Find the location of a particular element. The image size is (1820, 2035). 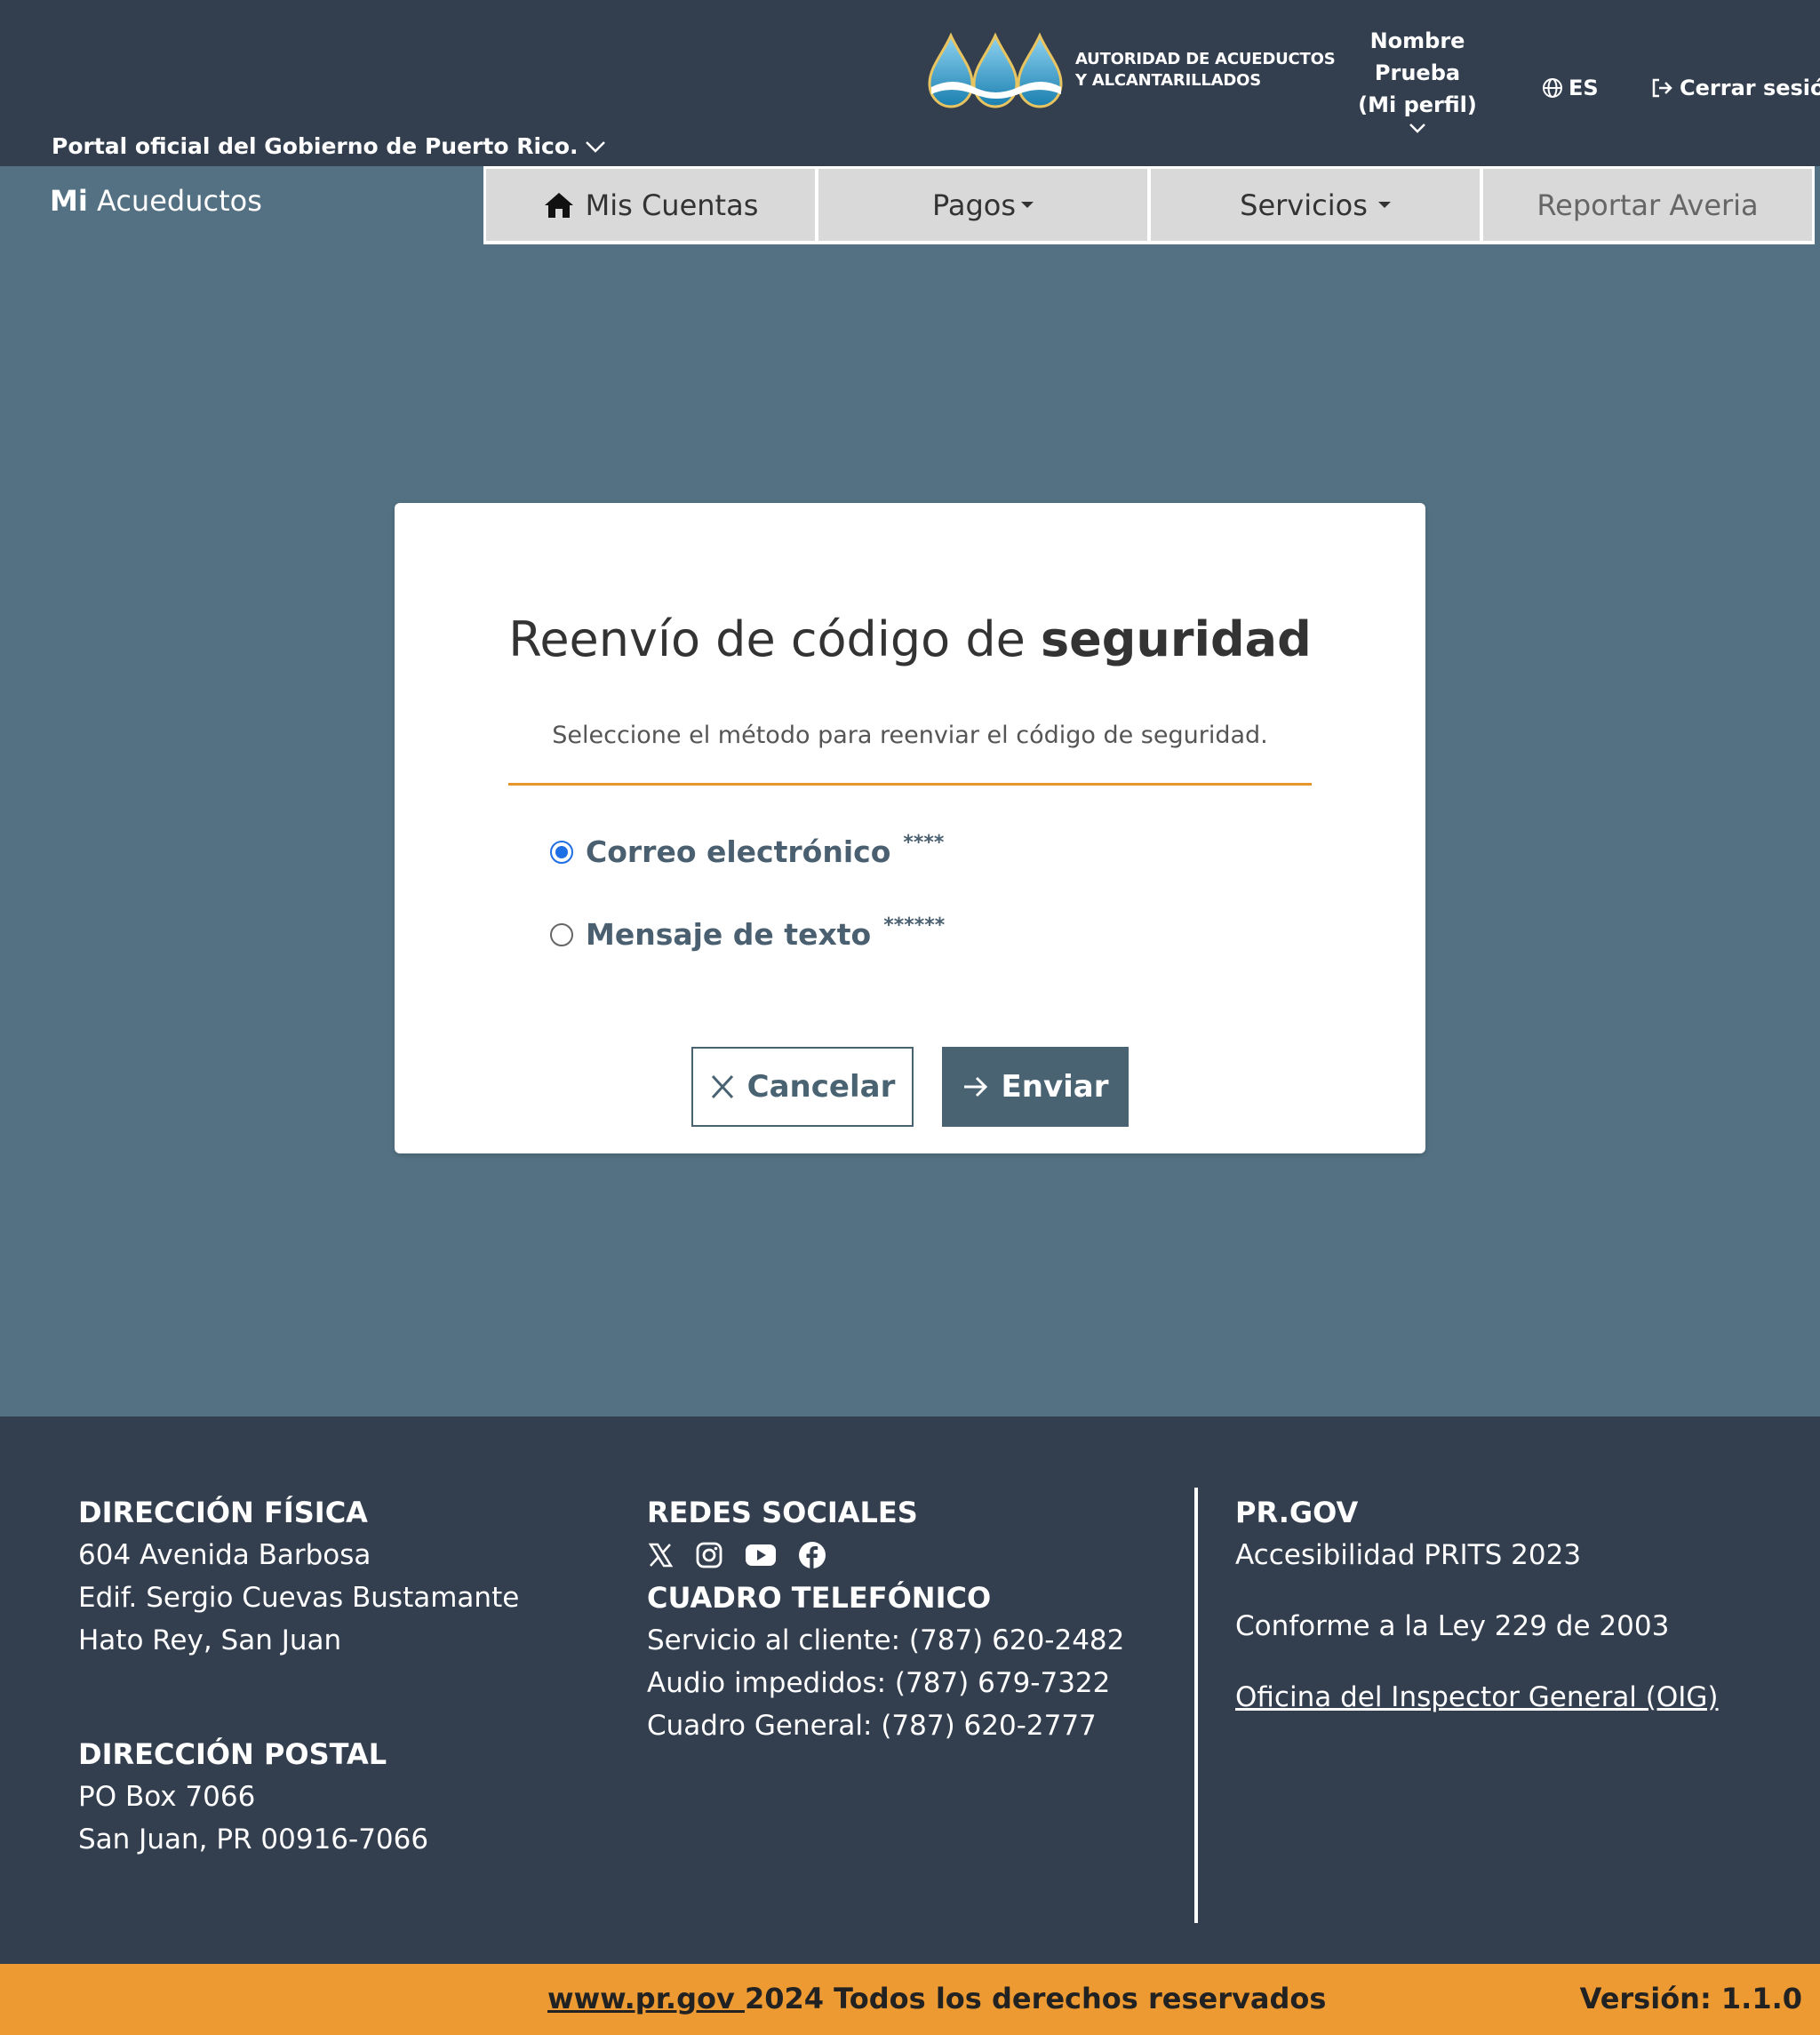

prgov-site-link: www.pr.gov is located at coordinates (646, 1999).